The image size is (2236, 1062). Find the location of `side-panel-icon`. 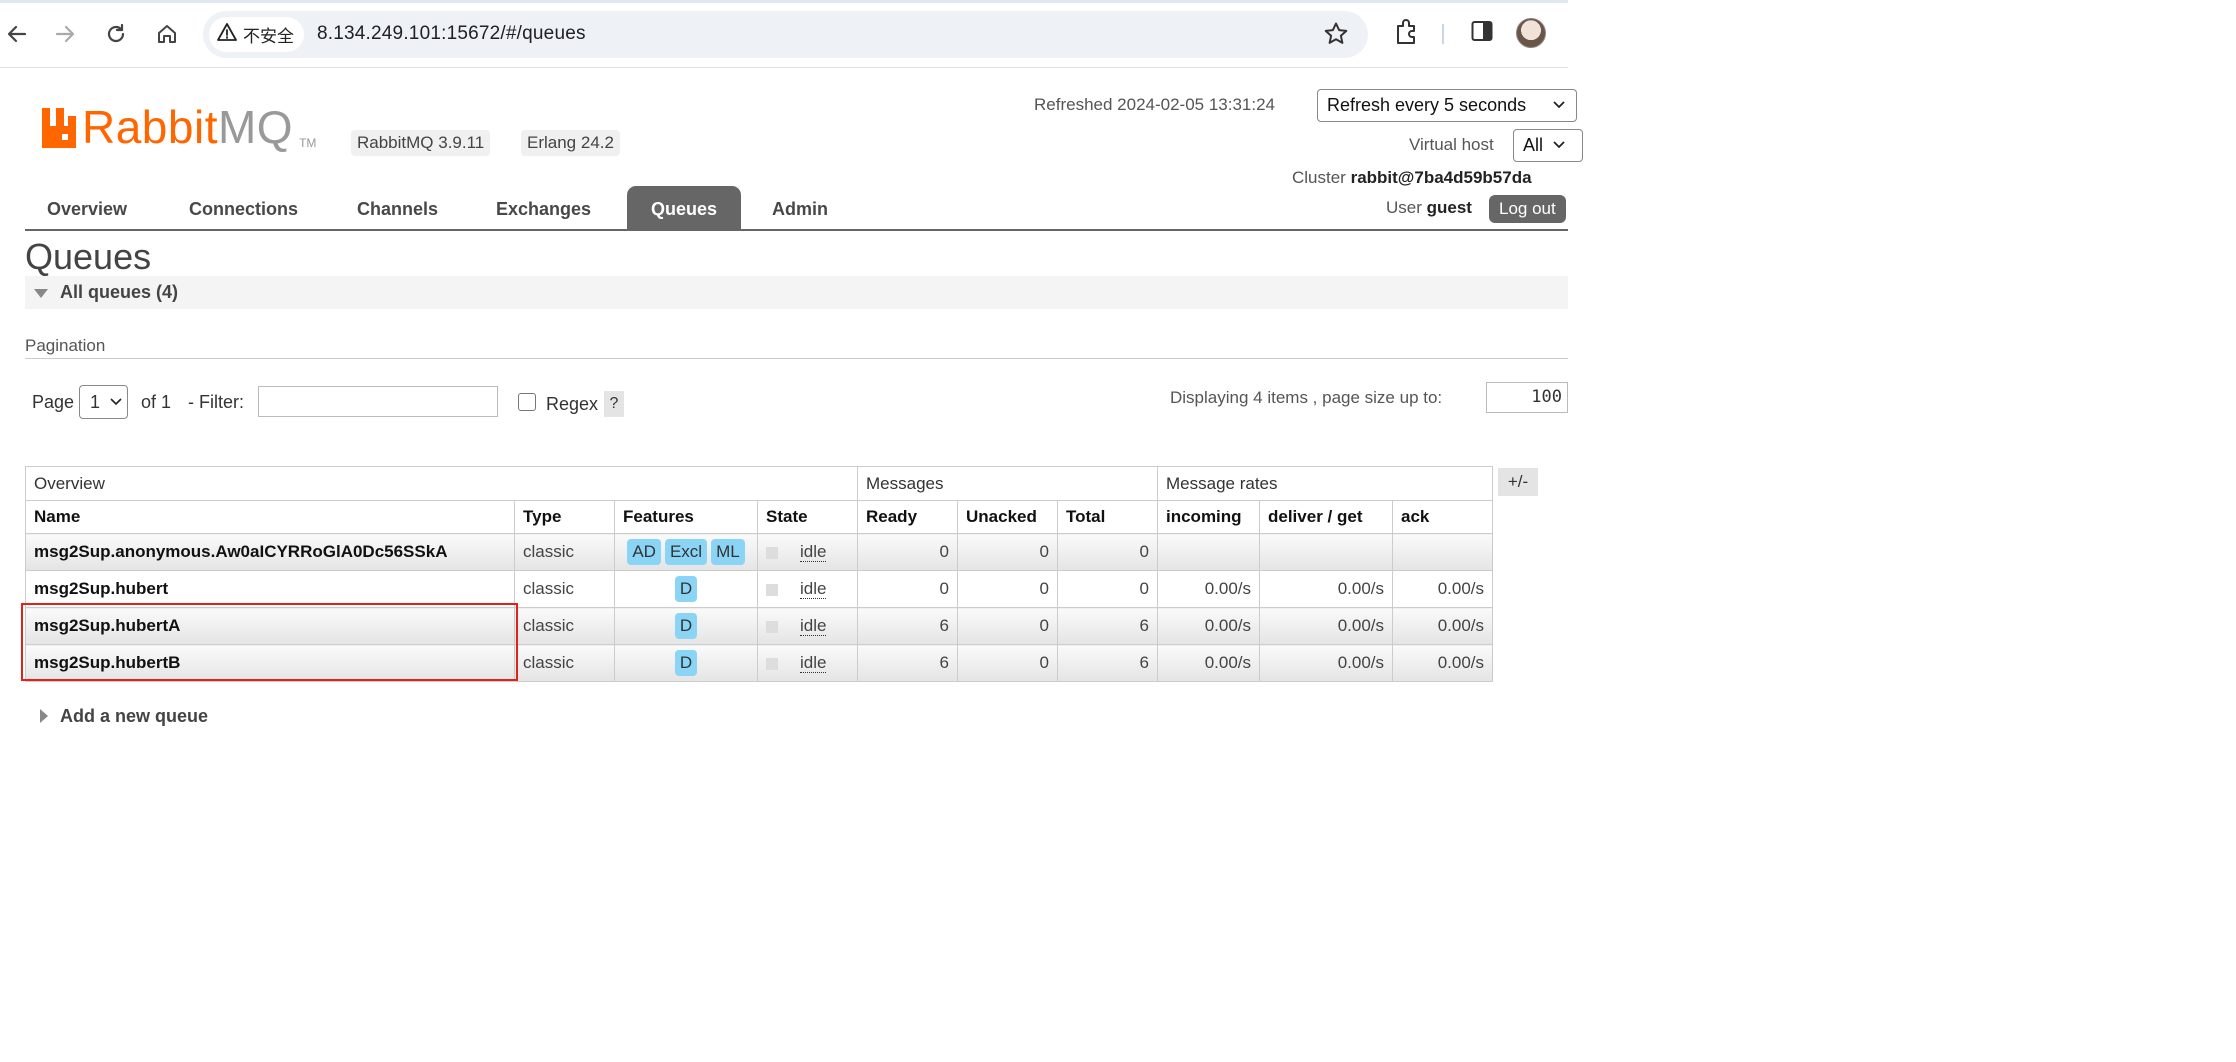

side-panel-icon is located at coordinates (1482, 33).